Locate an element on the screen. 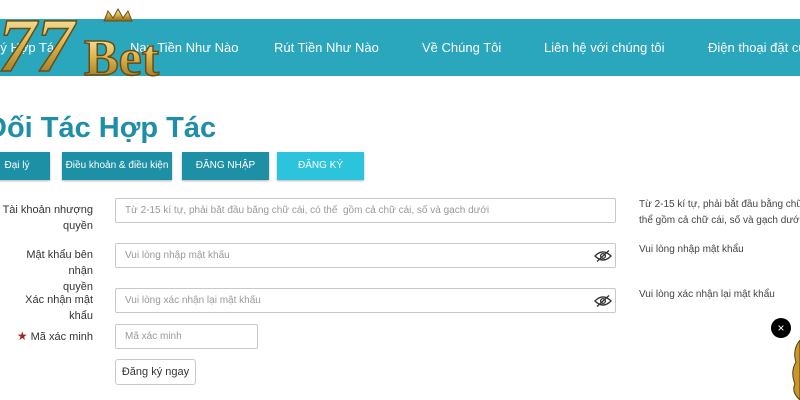 Image resolution: width=800 pixels, height=400 pixels. password-input is located at coordinates (365, 255).